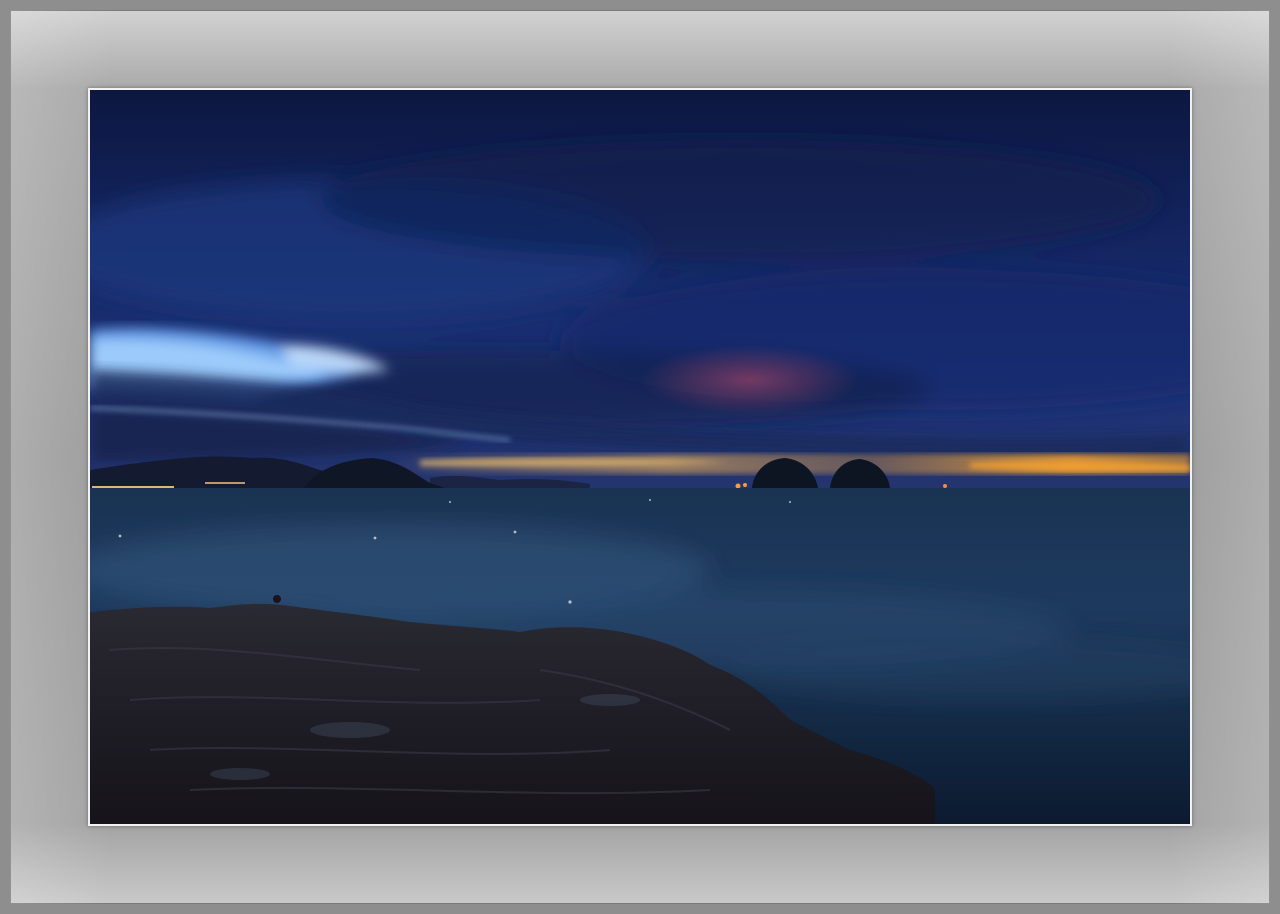  What do you see at coordinates (750, 380) in the screenshot?
I see `pink-sky-glow` at bounding box center [750, 380].